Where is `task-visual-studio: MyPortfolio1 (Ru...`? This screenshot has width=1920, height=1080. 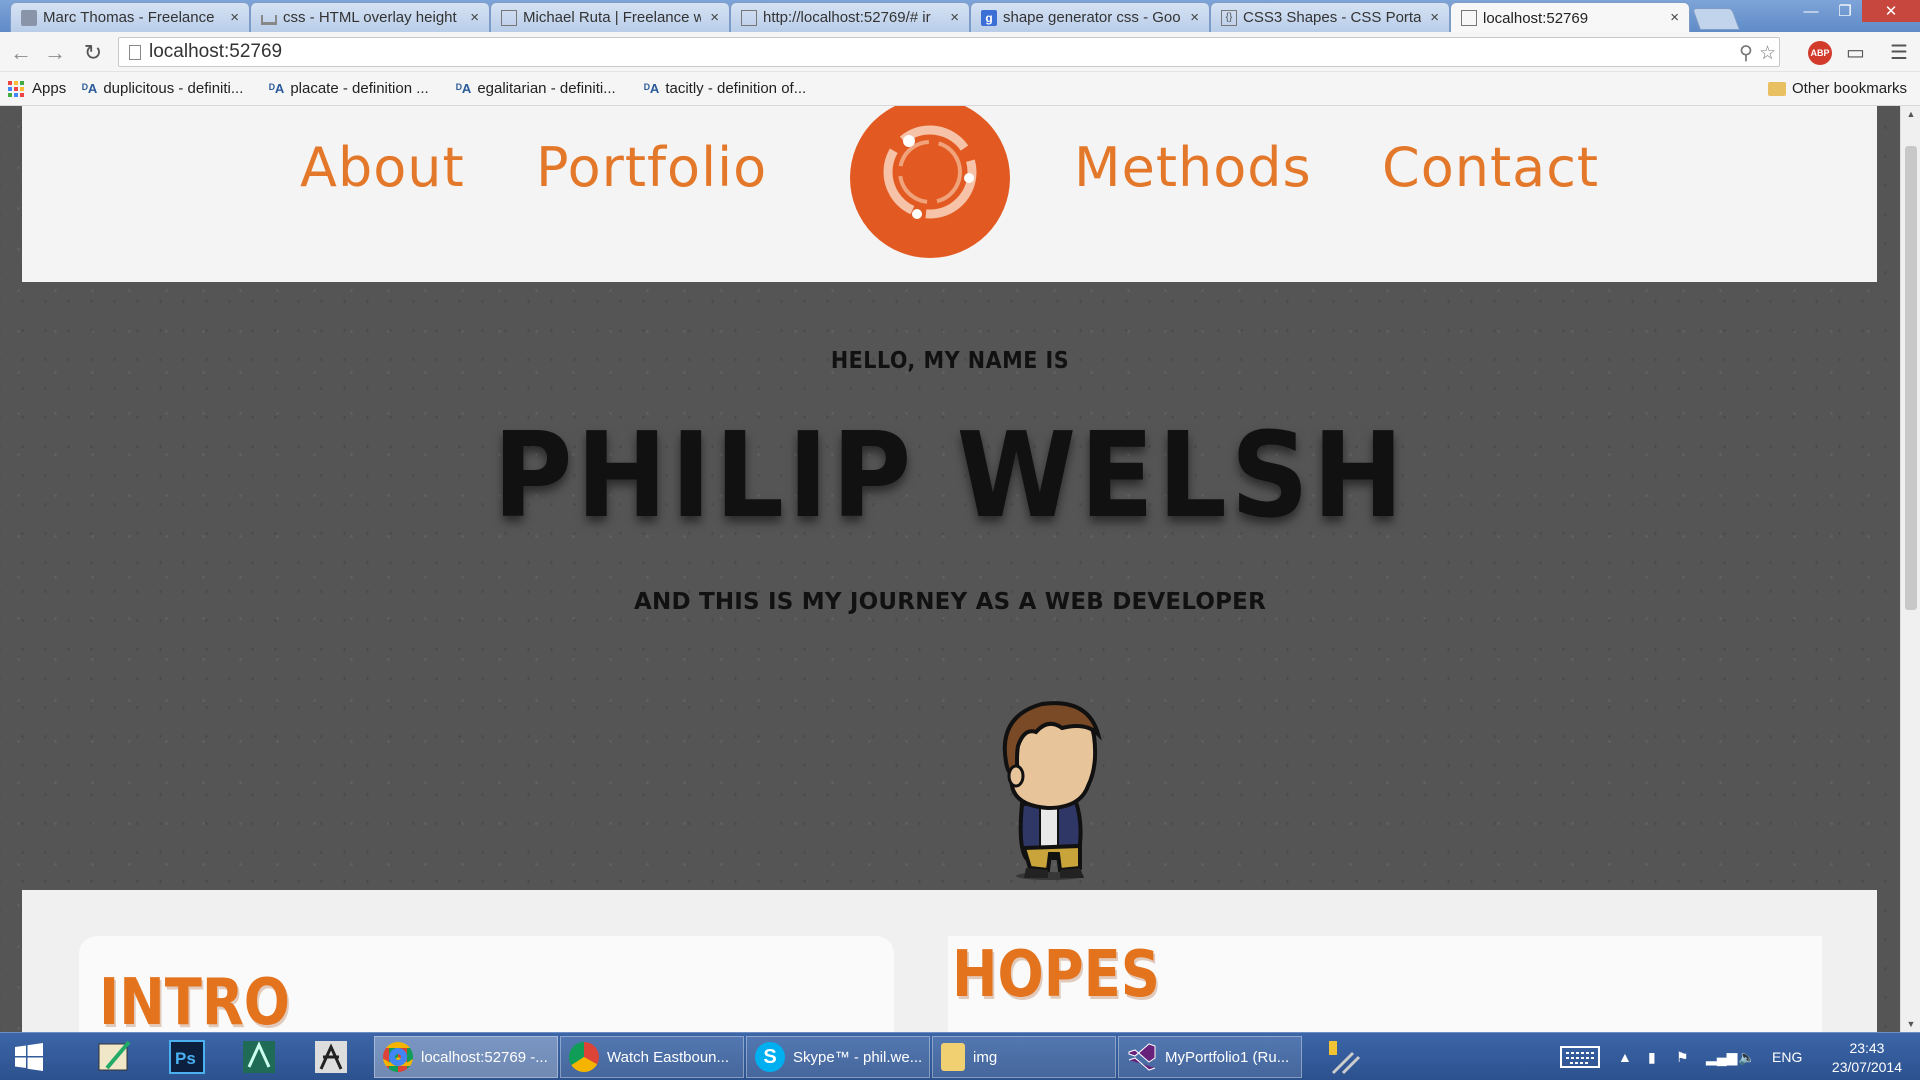
task-visual-studio: MyPortfolio1 (Ru... is located at coordinates (1210, 1057).